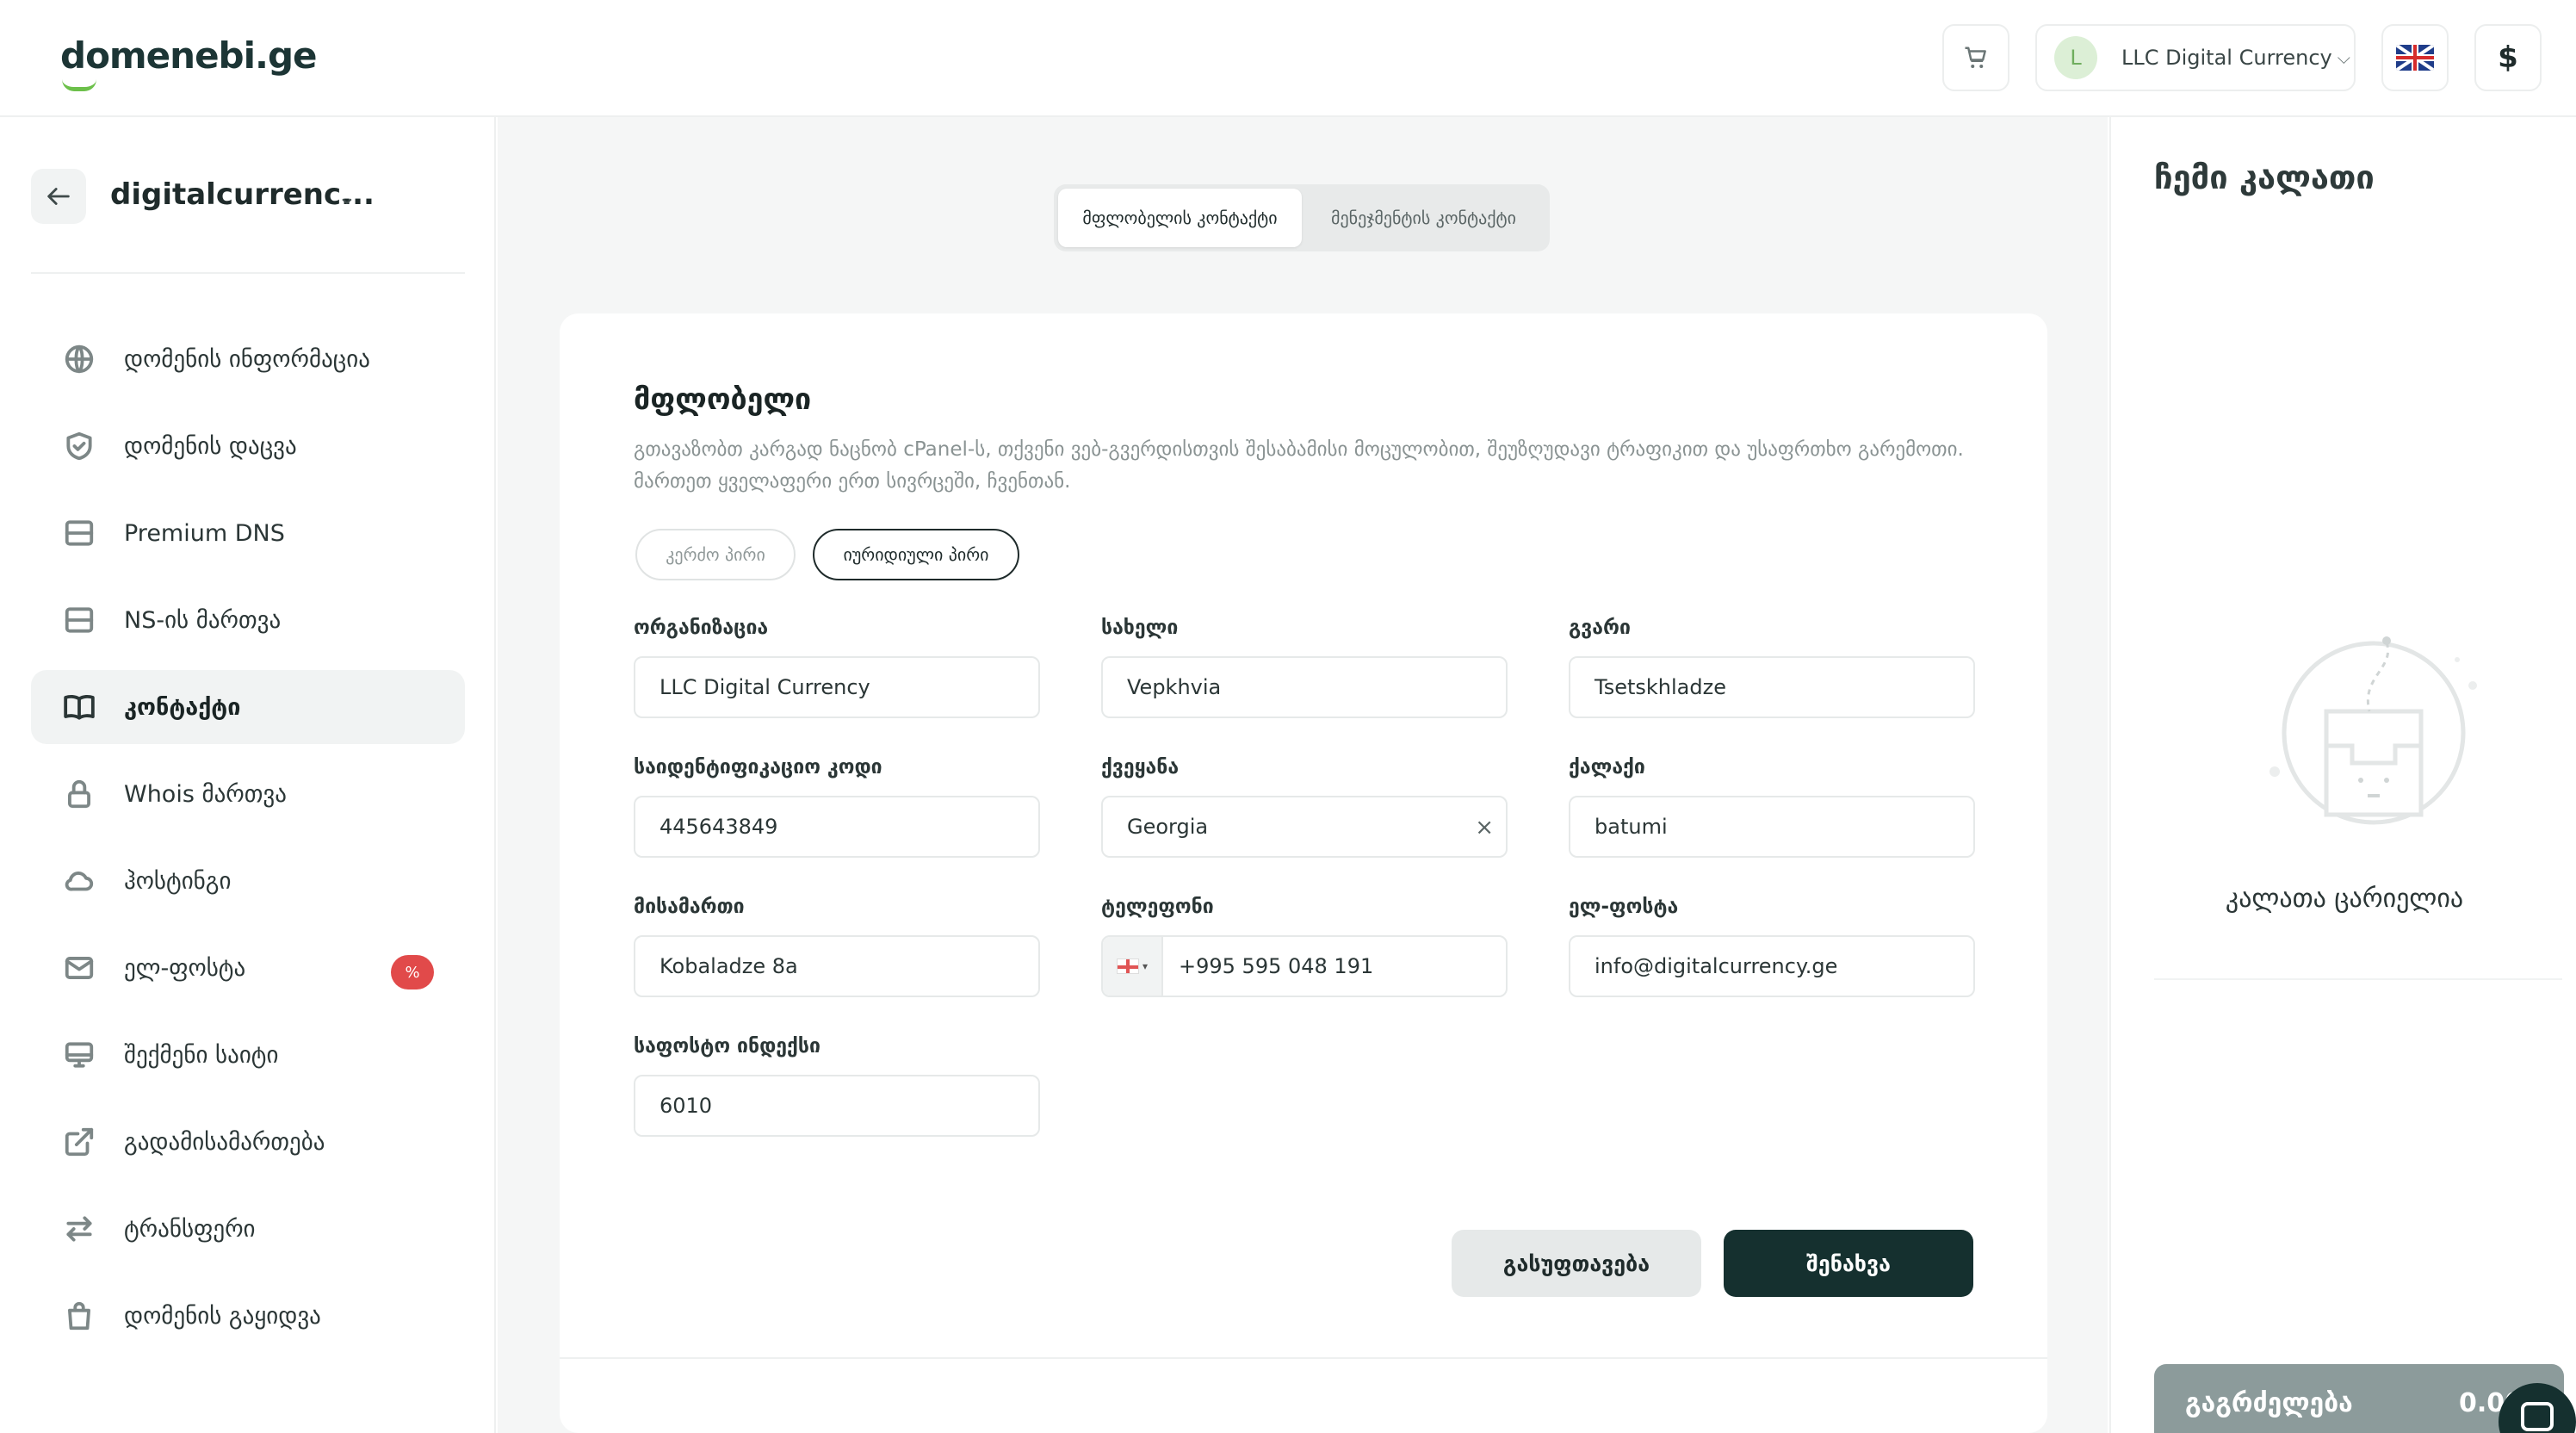  I want to click on book-icon, so click(79, 707).